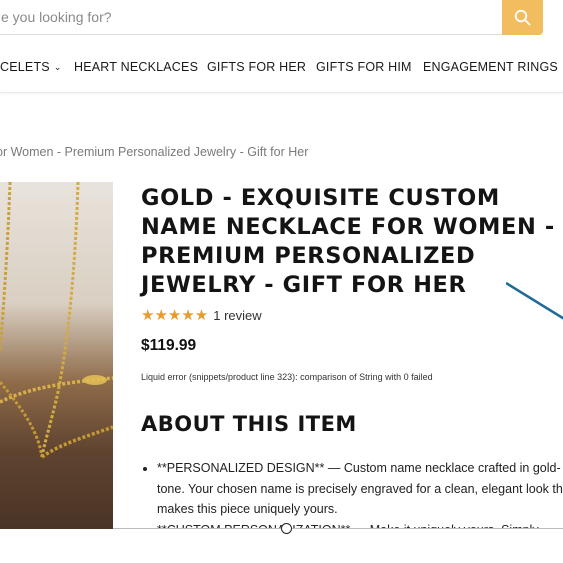 The width and height of the screenshot is (563, 563). Describe the element at coordinates (175, 315) in the screenshot. I see `star-icon: ★★★★★` at that location.